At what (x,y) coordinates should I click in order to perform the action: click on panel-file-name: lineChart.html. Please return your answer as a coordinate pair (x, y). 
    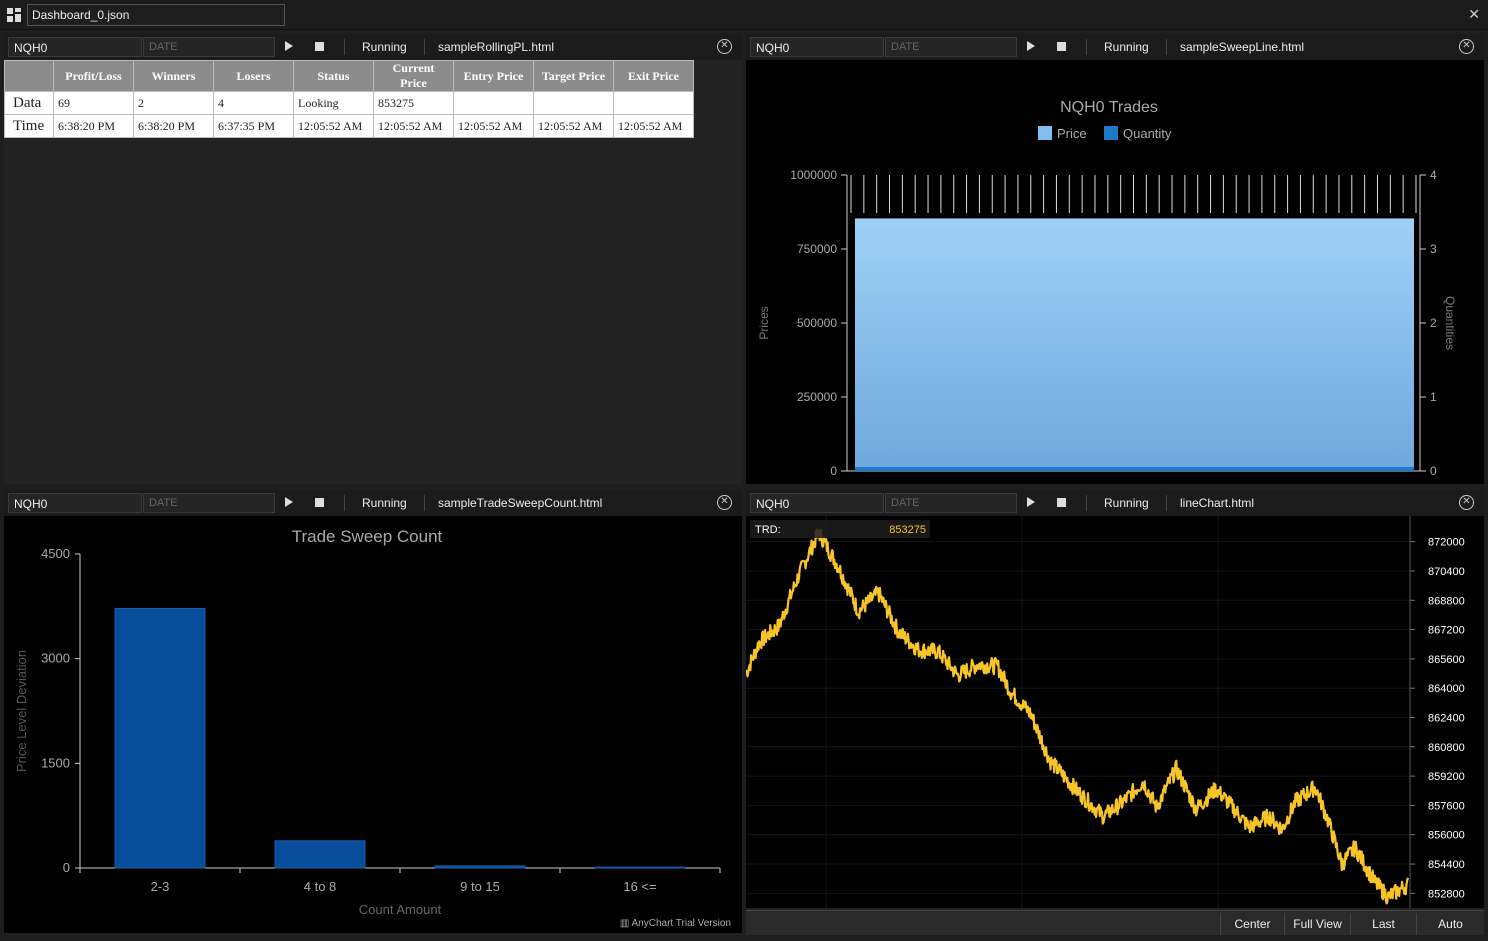
    Looking at the image, I should click on (1217, 503).